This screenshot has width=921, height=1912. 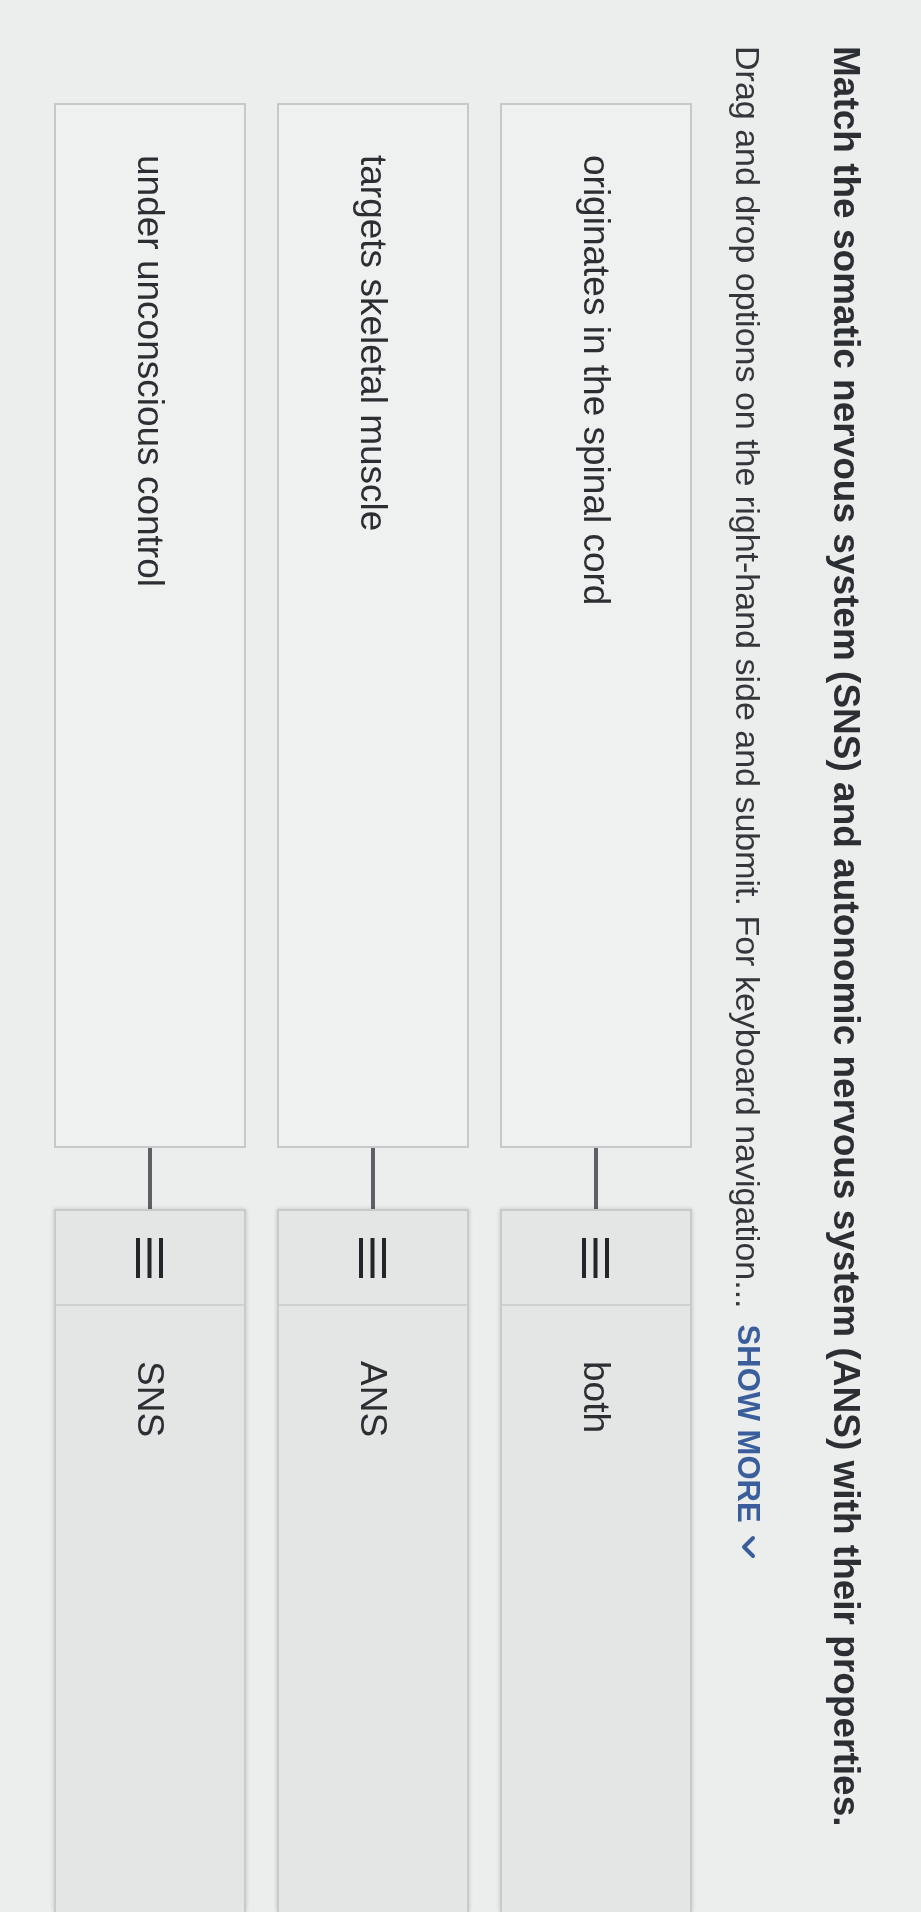 What do you see at coordinates (596, 1560) in the screenshot?
I see `answer-tile: both` at bounding box center [596, 1560].